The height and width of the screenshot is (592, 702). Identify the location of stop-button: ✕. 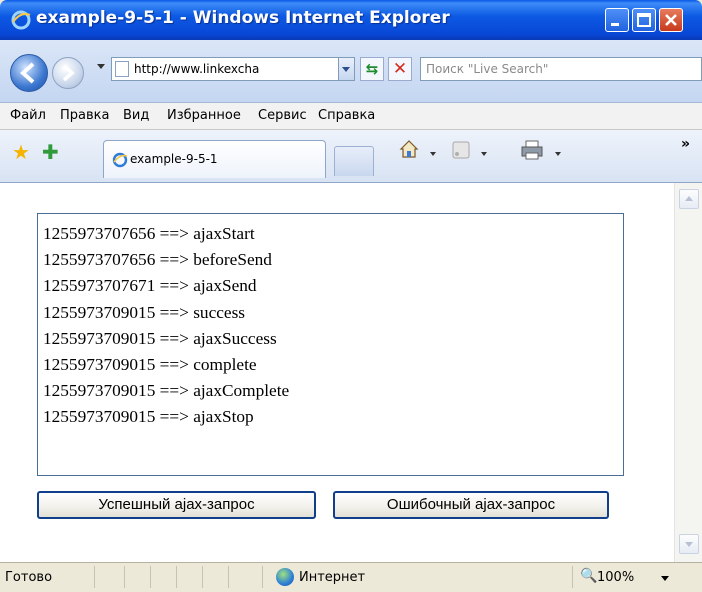
(400, 69).